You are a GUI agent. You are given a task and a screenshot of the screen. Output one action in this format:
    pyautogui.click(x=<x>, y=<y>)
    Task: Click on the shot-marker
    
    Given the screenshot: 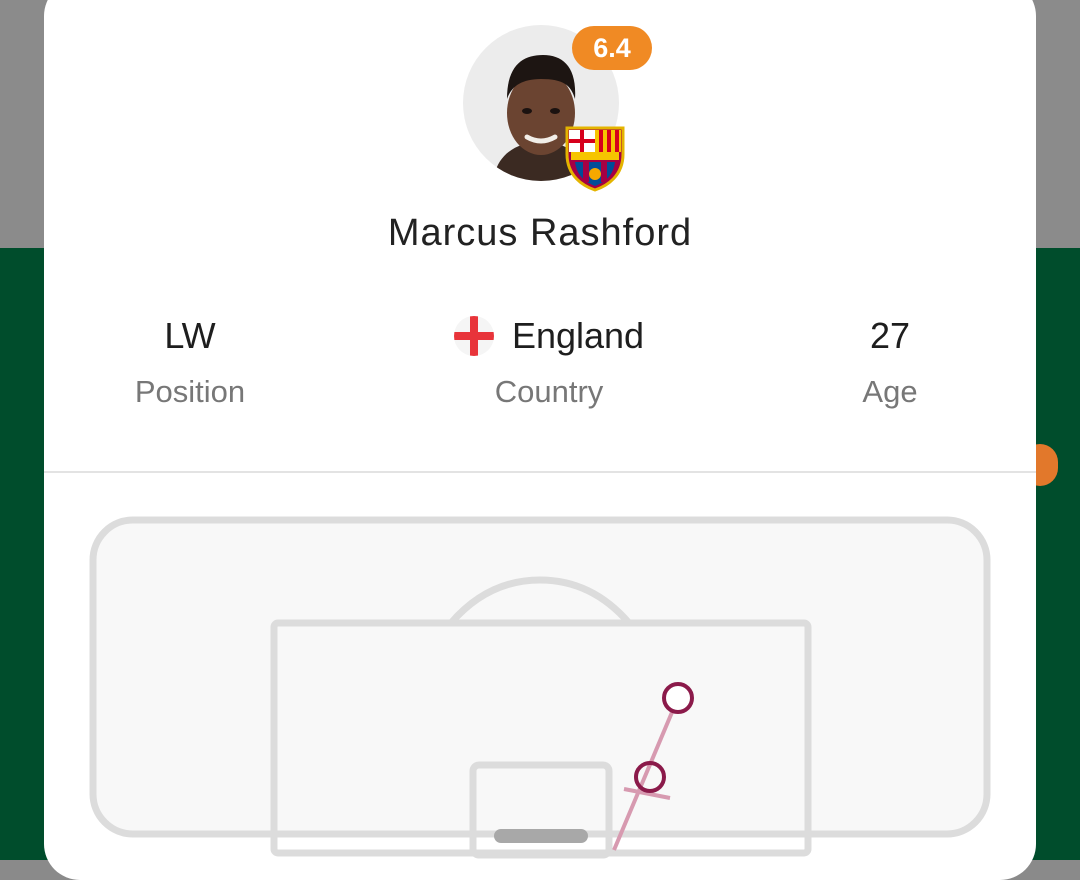 What is the action you would take?
    pyautogui.click(x=678, y=698)
    